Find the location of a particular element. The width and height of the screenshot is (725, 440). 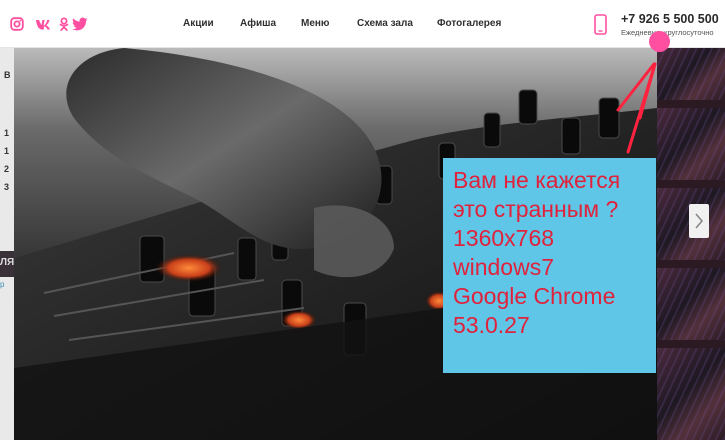

edge-dark-band: ЛЯ is located at coordinates (7, 264).